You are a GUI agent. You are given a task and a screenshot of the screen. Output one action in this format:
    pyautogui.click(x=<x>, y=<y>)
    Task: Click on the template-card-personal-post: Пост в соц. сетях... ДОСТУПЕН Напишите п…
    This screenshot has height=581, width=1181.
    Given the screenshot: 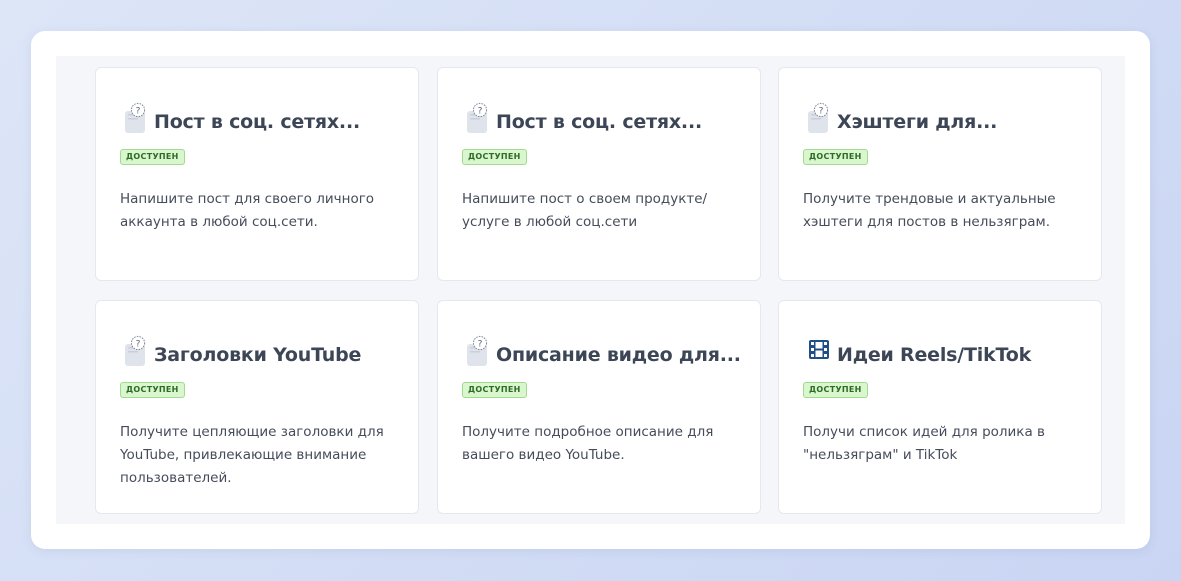 What is the action you would take?
    pyautogui.click(x=257, y=174)
    